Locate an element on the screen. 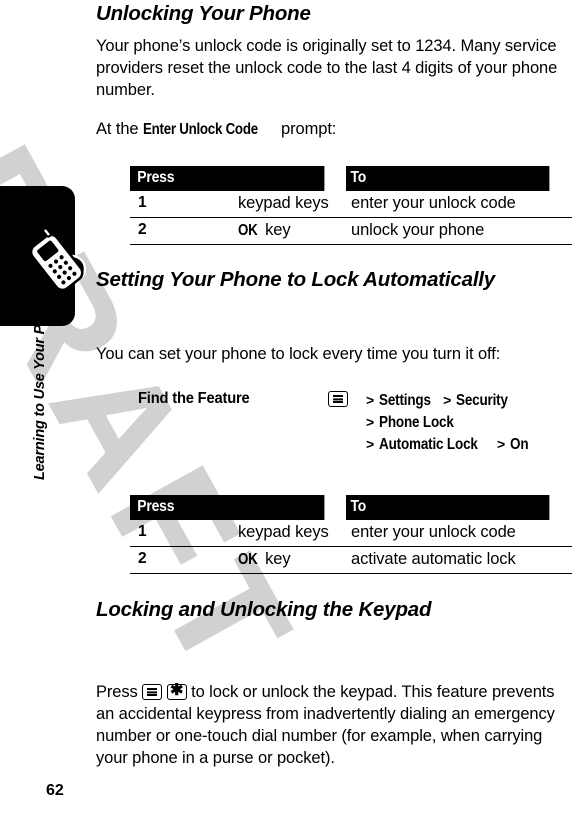 The width and height of the screenshot is (580, 818). chapter-side-title: Learning to Use Your Phone is located at coordinates (40, 385).